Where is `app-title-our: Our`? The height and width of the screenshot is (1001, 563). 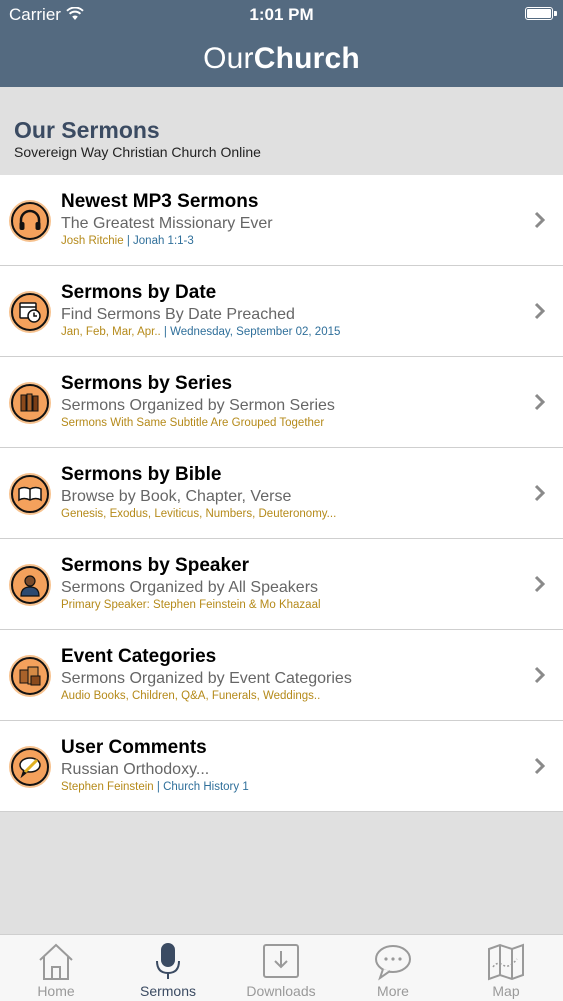 app-title-our: Our is located at coordinates (228, 58).